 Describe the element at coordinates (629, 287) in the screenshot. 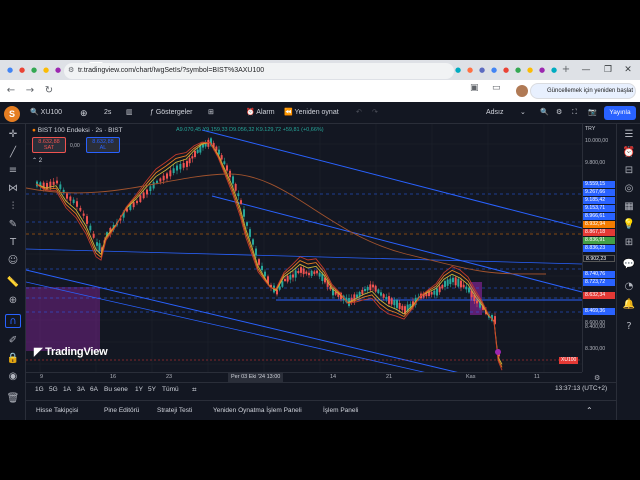

I see `streams-icon: ◔` at that location.